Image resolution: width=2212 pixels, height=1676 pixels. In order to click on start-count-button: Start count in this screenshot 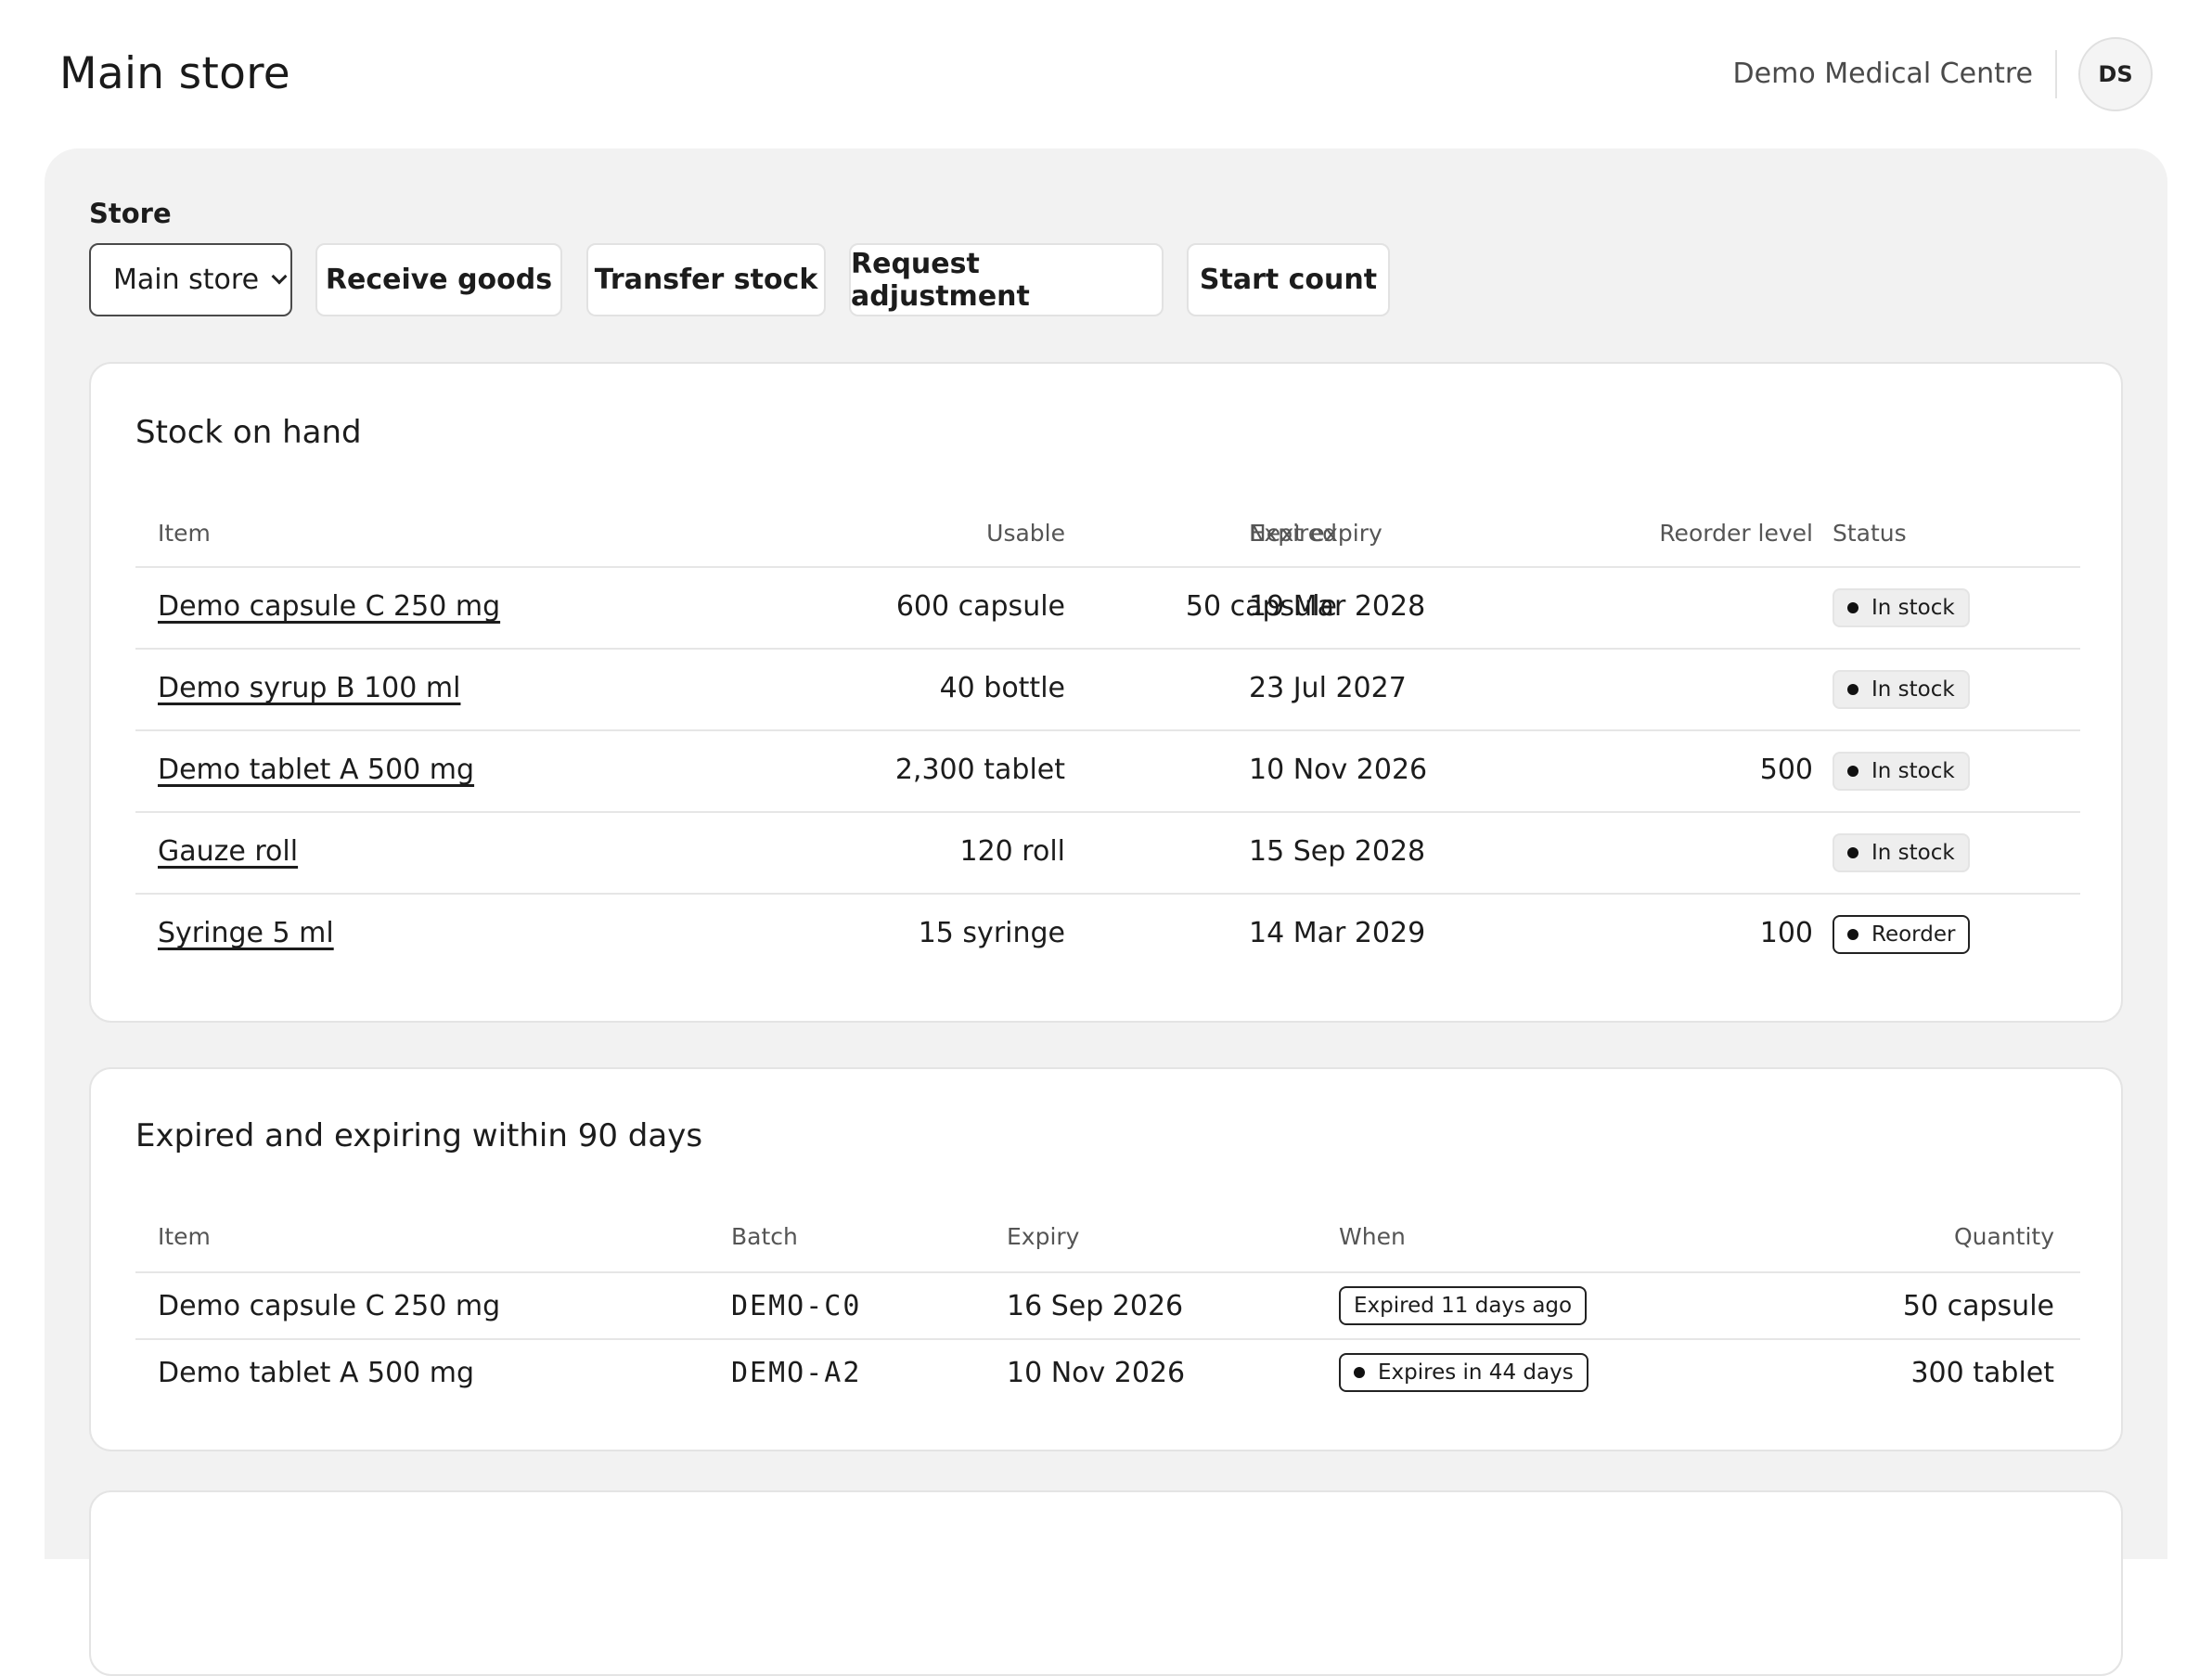, I will do `click(1289, 279)`.